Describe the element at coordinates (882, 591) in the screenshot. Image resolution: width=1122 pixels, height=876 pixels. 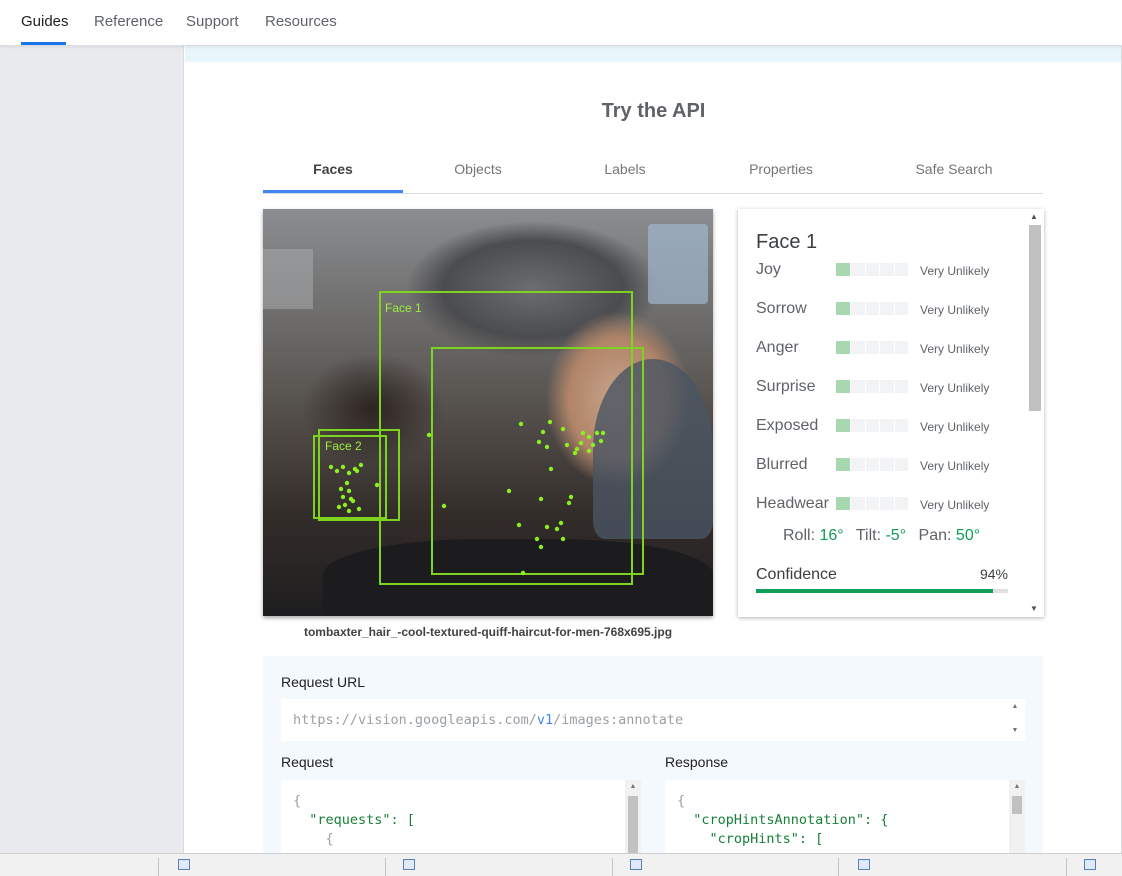
I see `confidence-bar` at that location.